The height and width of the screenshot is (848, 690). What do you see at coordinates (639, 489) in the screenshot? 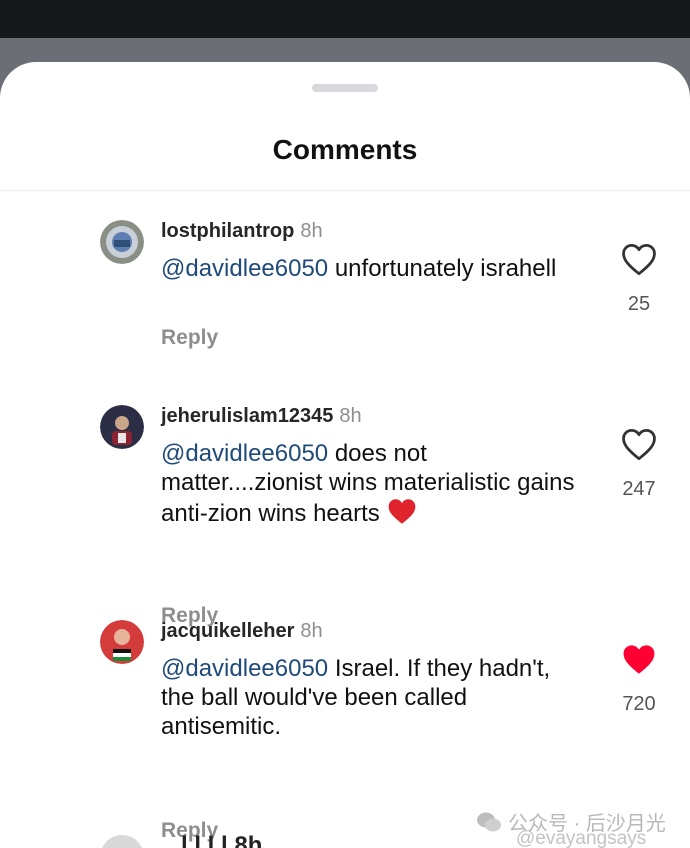
I see `like-count: 247` at bounding box center [639, 489].